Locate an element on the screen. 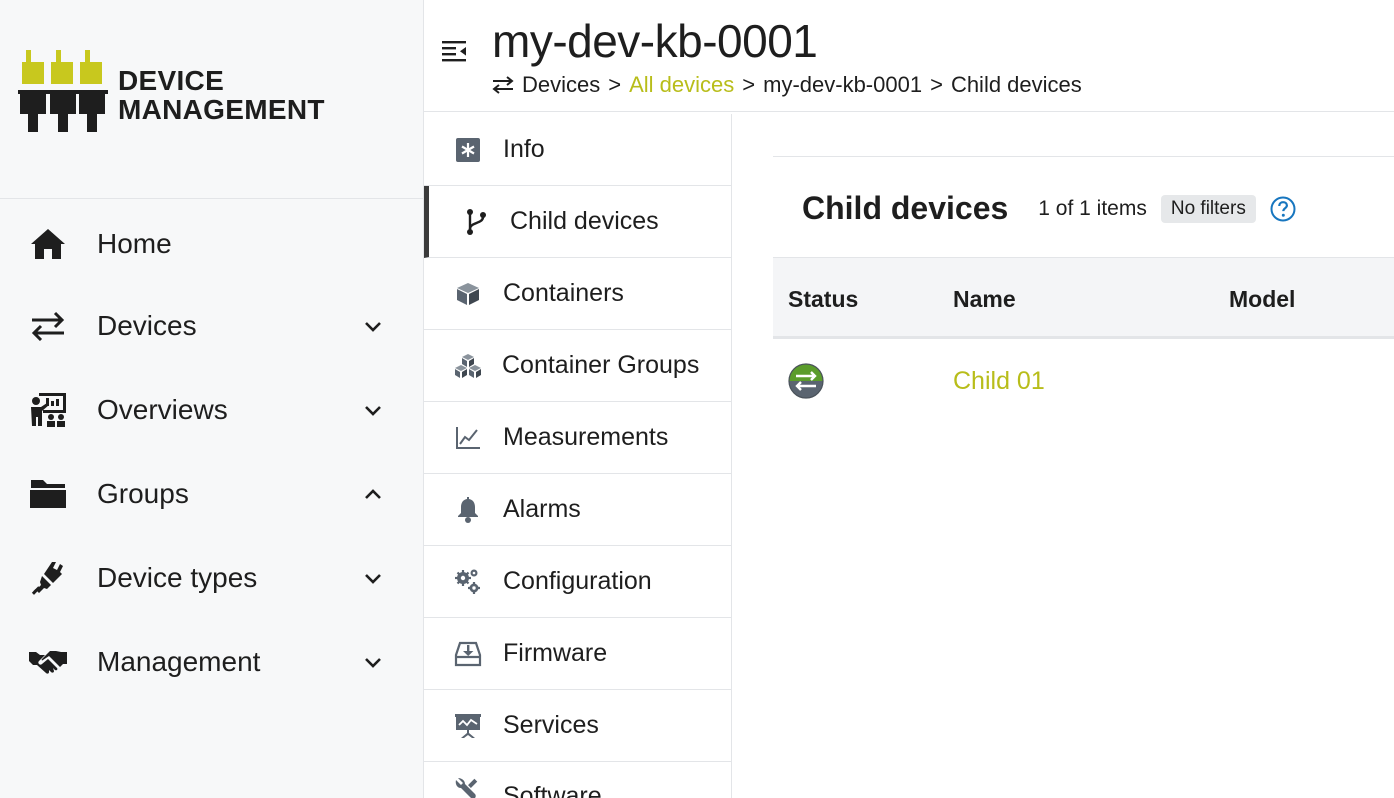 This screenshot has width=1394, height=798. home-icon is located at coordinates (48, 244).